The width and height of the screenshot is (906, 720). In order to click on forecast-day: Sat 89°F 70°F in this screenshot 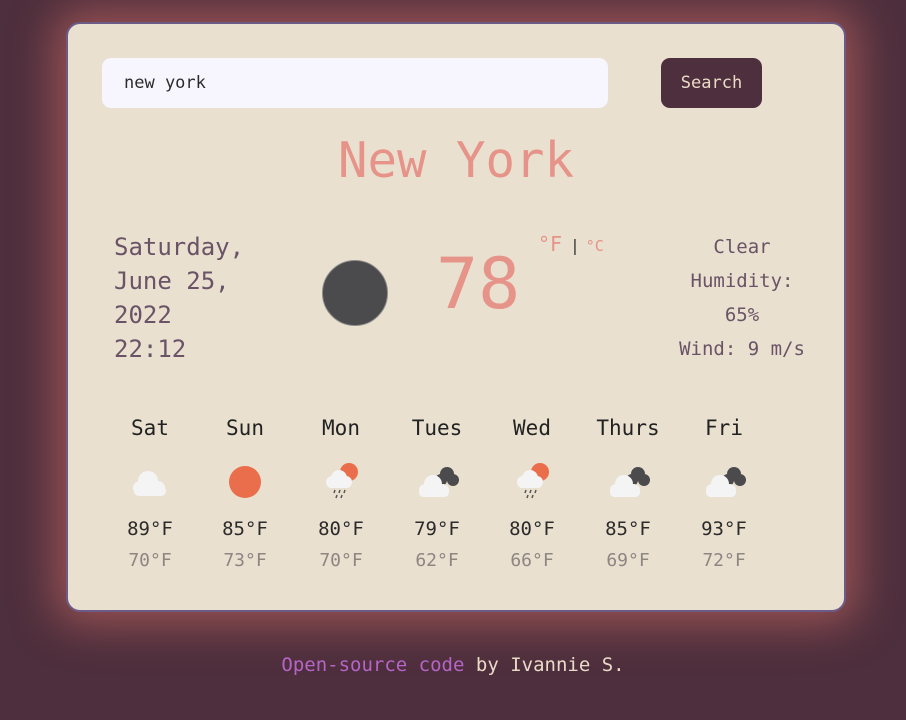, I will do `click(150, 491)`.